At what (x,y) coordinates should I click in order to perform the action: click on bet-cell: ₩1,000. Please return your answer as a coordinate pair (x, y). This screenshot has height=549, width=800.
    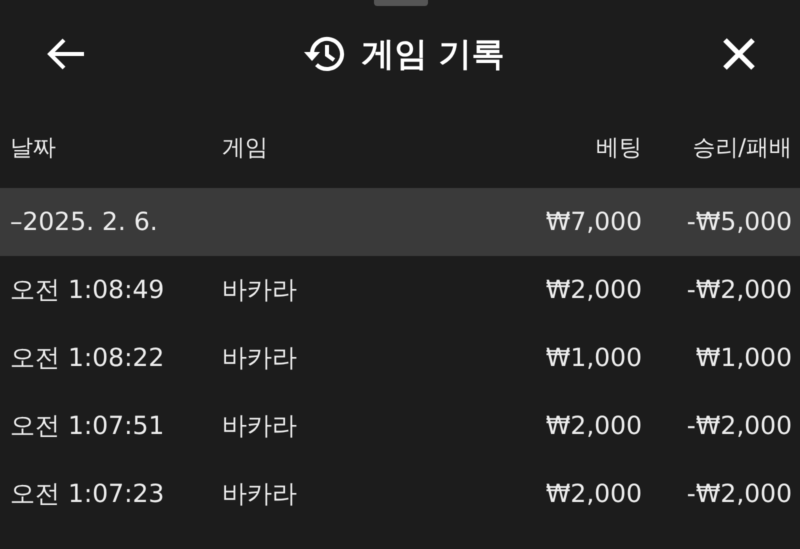
    Looking at the image, I should click on (594, 357).